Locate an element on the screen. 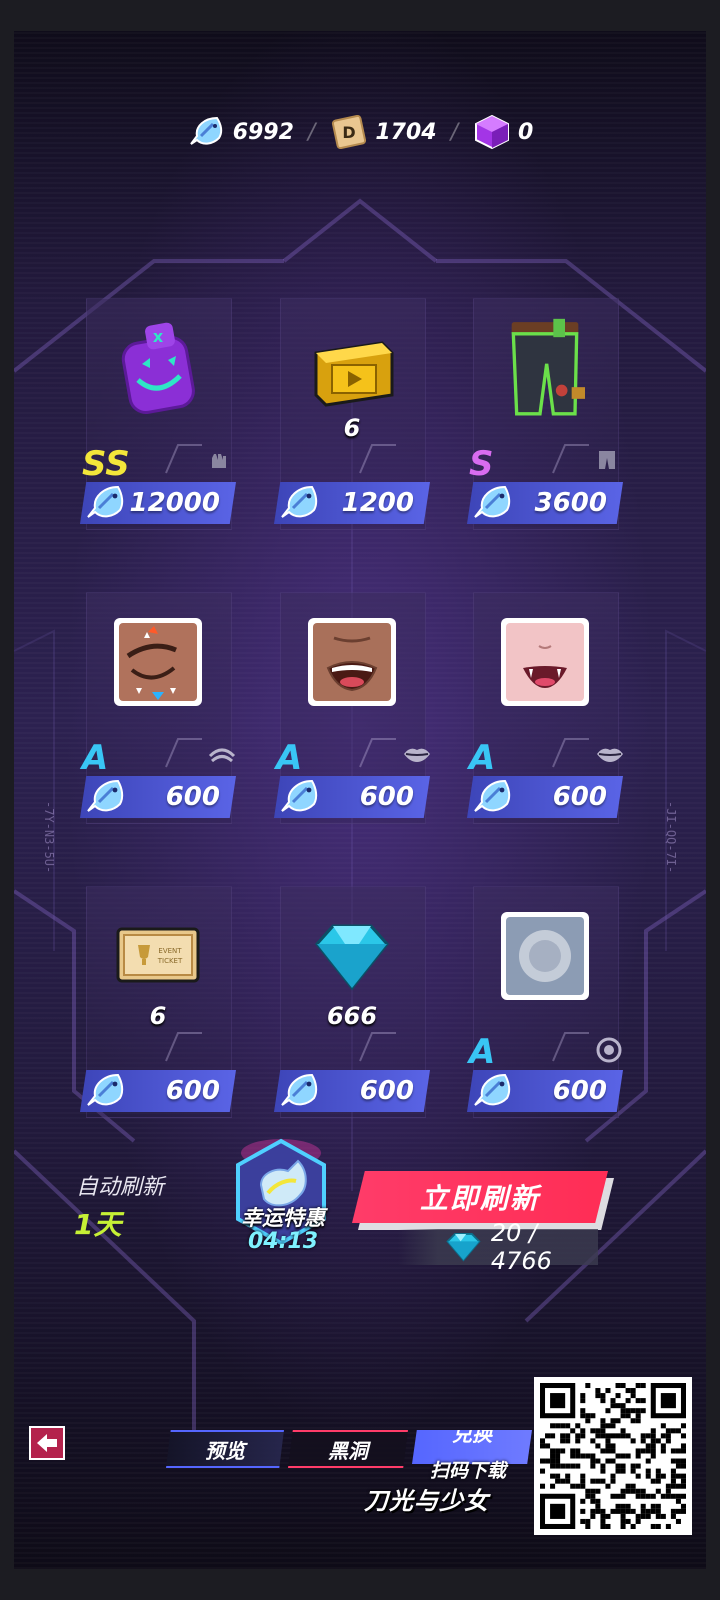 The image size is (720, 1600). glove-icon is located at coordinates (220, 460).